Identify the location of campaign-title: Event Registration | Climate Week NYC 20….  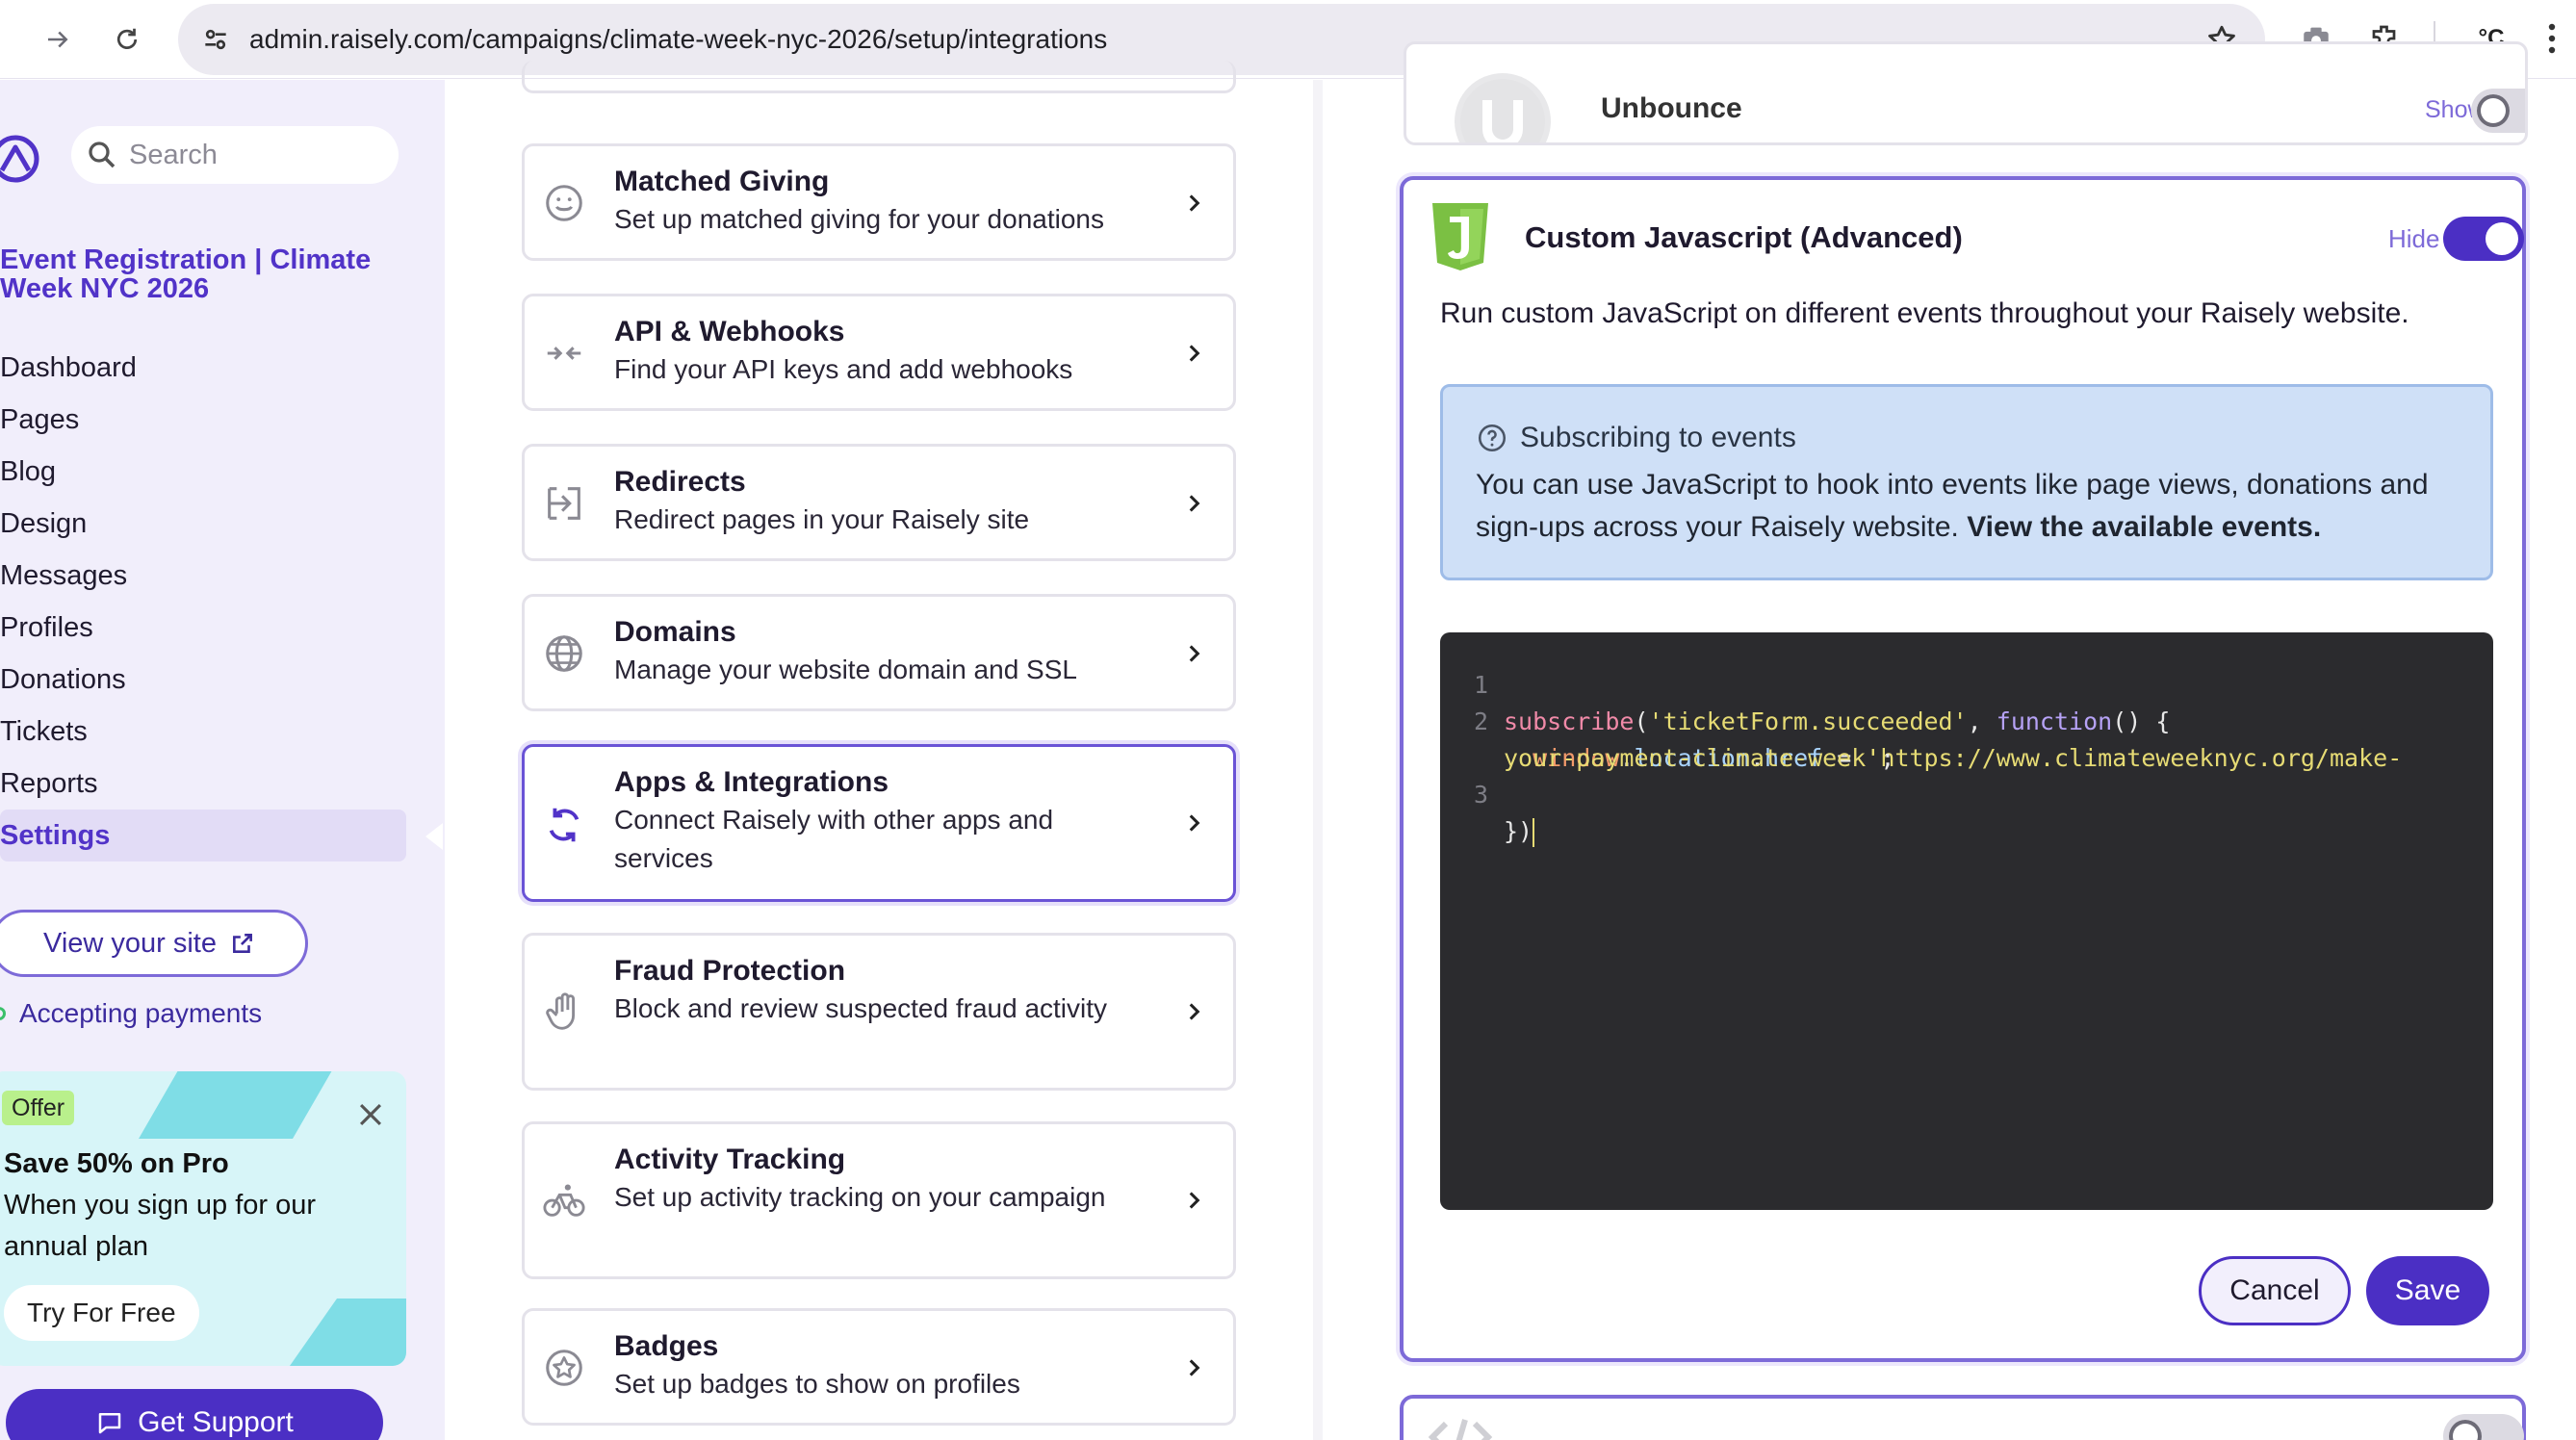
(212, 274).